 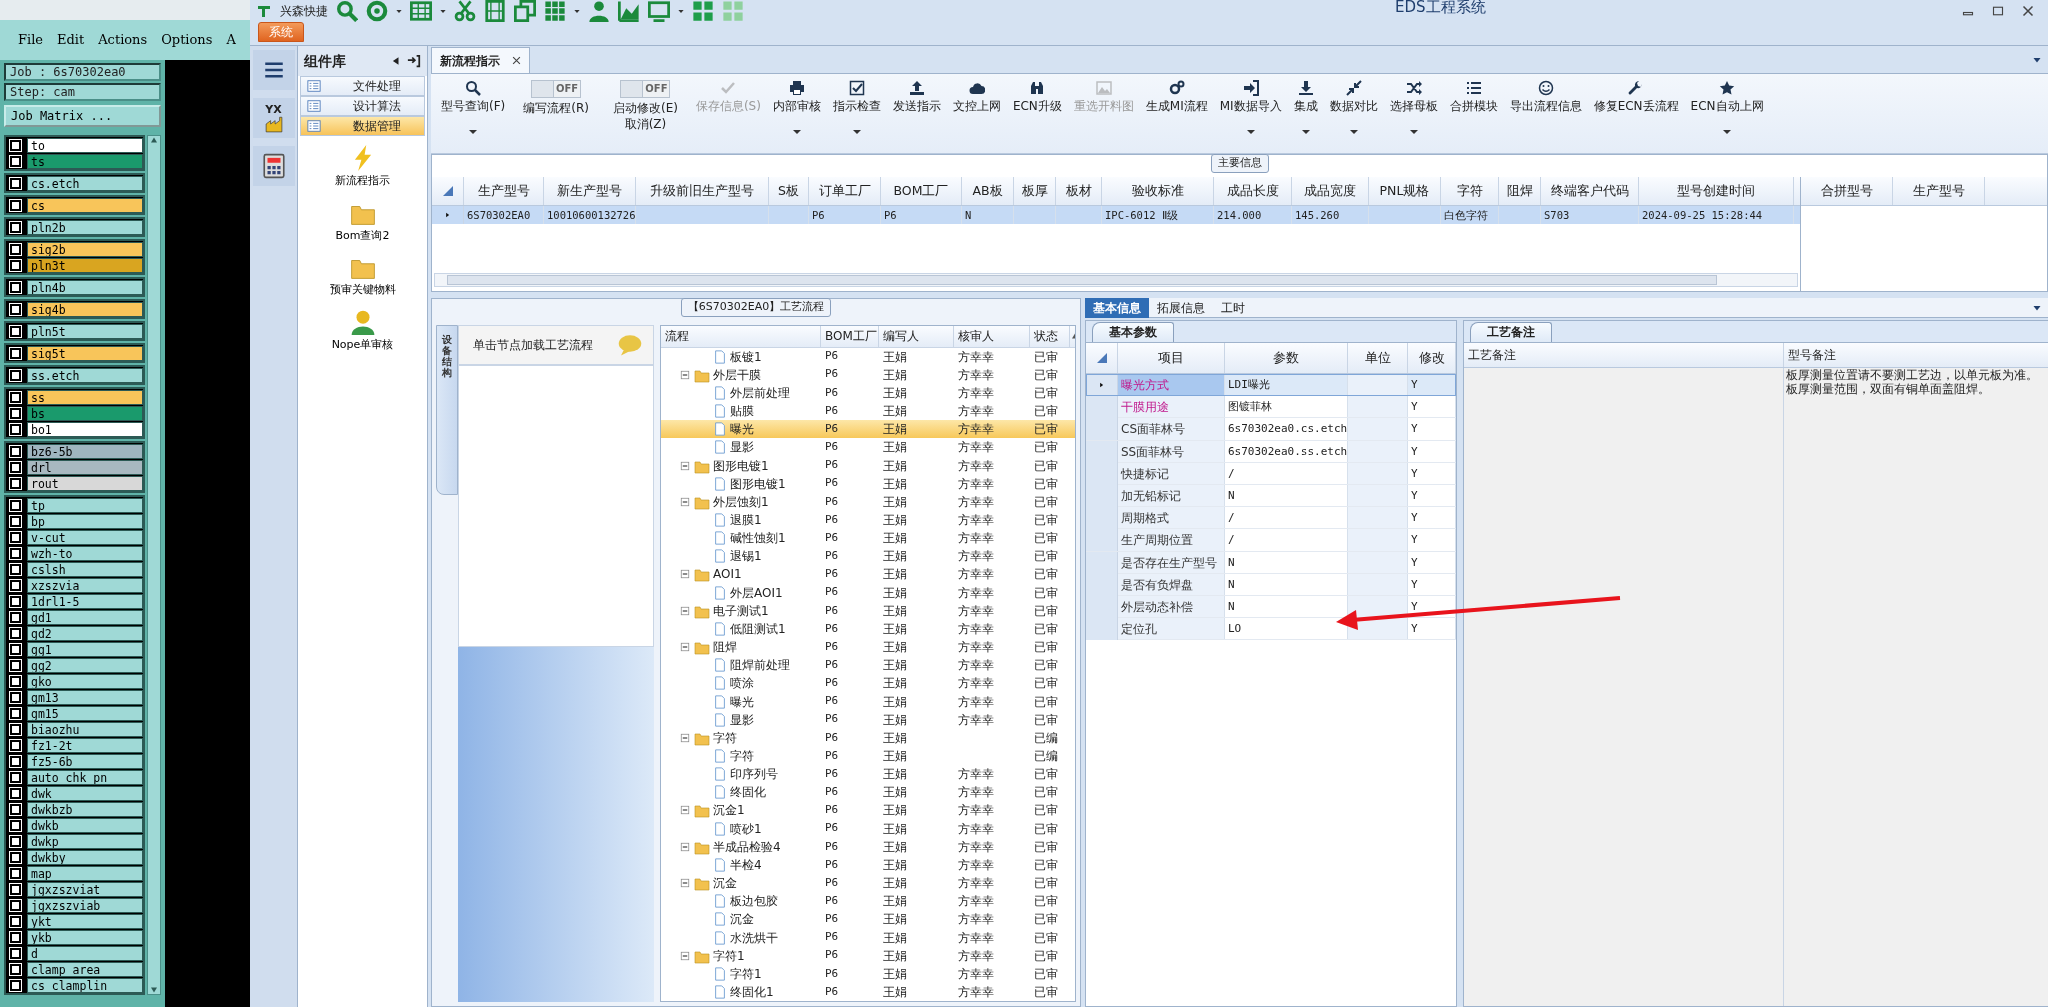 I want to click on column-header: 流程, so click(x=741, y=336).